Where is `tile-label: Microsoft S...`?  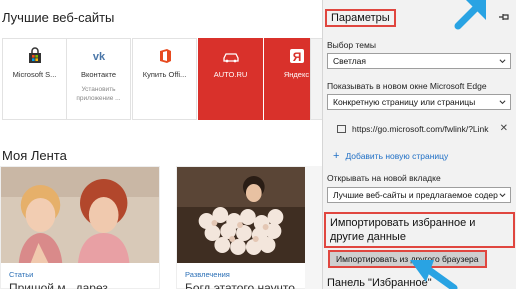 tile-label: Microsoft S... is located at coordinates (34, 74).